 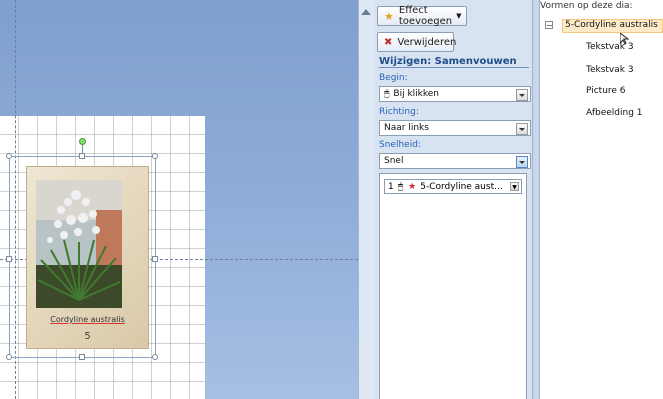 I want to click on direction-label: Richting:, so click(x=399, y=112).